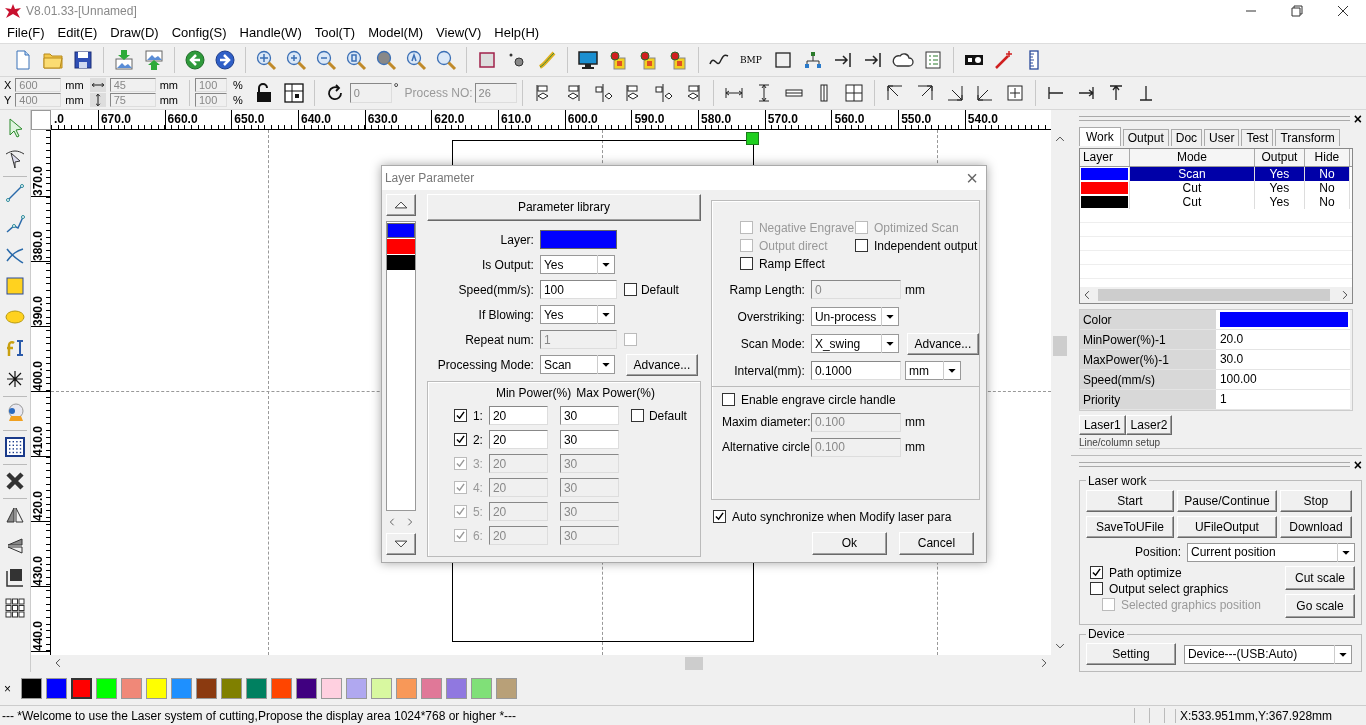 The image size is (1366, 725). What do you see at coordinates (477, 440) in the screenshot?
I see `row-label: 2:` at bounding box center [477, 440].